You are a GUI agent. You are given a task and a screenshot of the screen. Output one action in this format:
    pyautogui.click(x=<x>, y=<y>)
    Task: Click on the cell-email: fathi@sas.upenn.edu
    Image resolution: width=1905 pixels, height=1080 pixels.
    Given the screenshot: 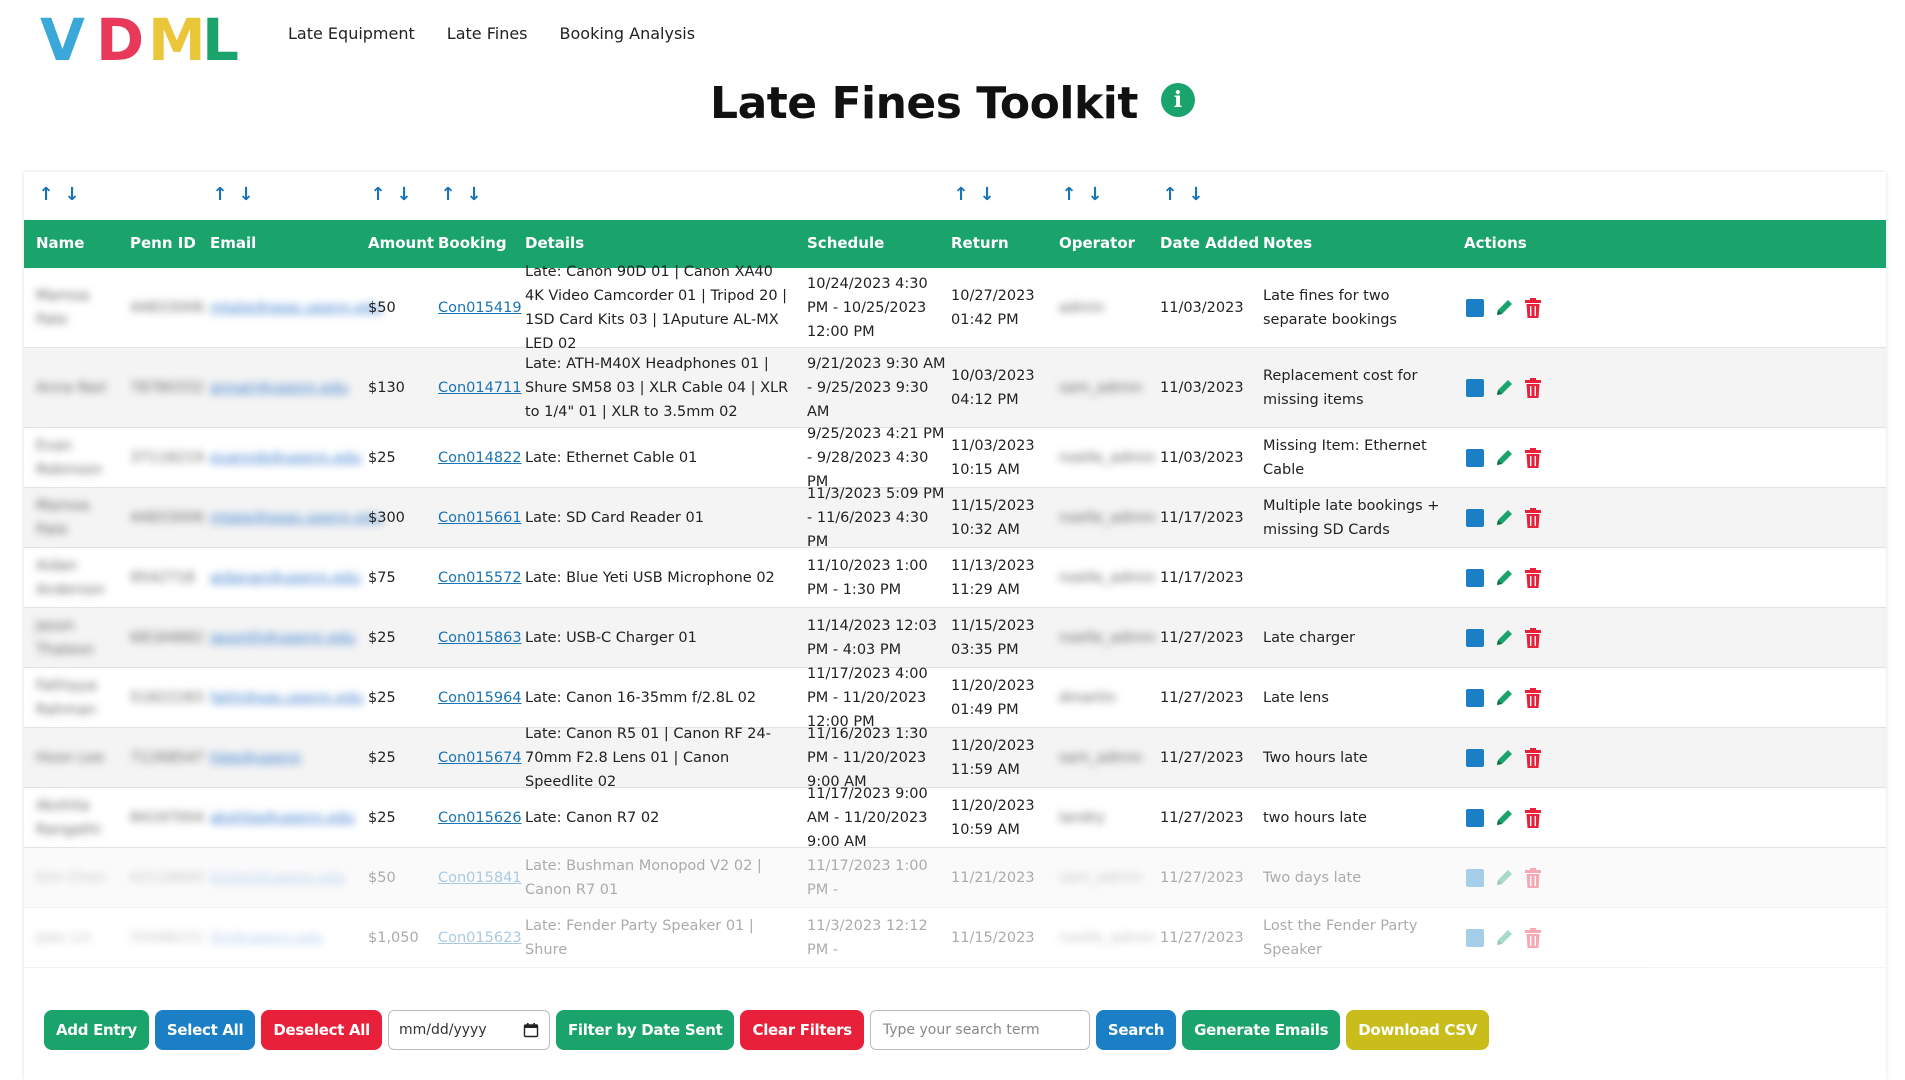 What is the action you would take?
    pyautogui.click(x=287, y=698)
    